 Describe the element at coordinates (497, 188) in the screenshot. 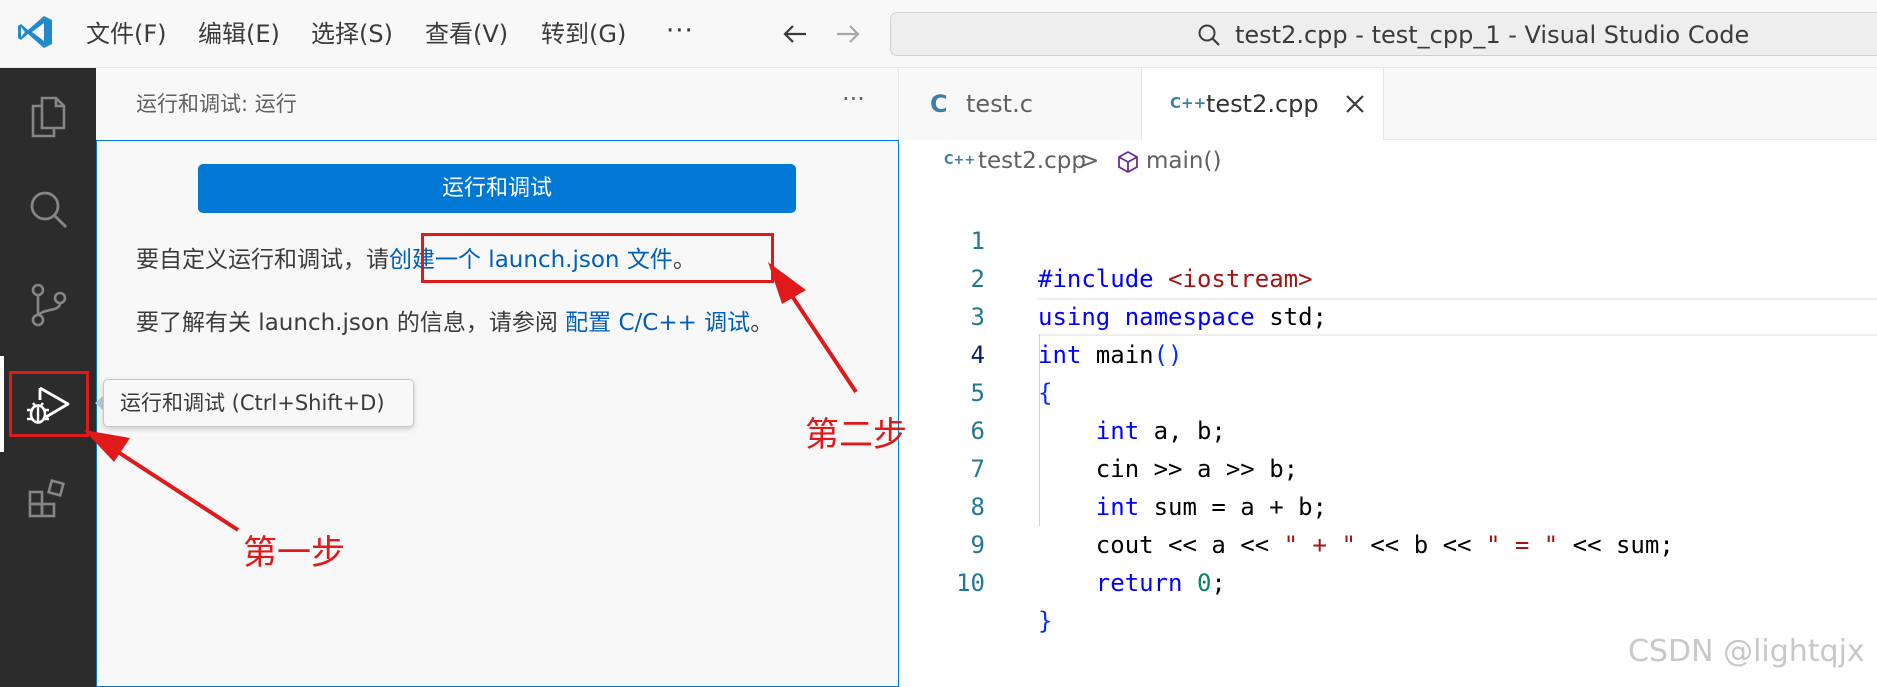

I see `run-and-debug-button: 运行和调试` at that location.